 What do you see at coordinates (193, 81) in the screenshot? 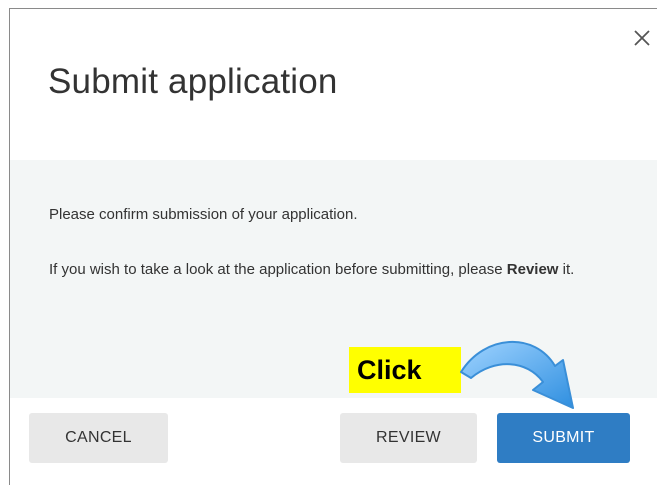
I see `dialog-title: Submit application` at bounding box center [193, 81].